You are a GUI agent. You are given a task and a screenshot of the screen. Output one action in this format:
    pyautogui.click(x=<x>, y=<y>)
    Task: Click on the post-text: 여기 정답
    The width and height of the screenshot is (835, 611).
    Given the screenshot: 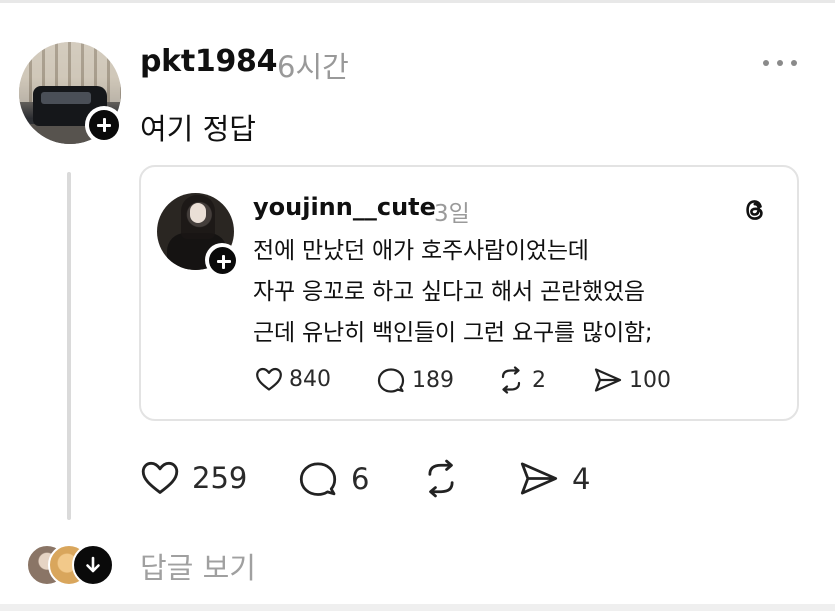 What is the action you would take?
    pyautogui.click(x=198, y=129)
    